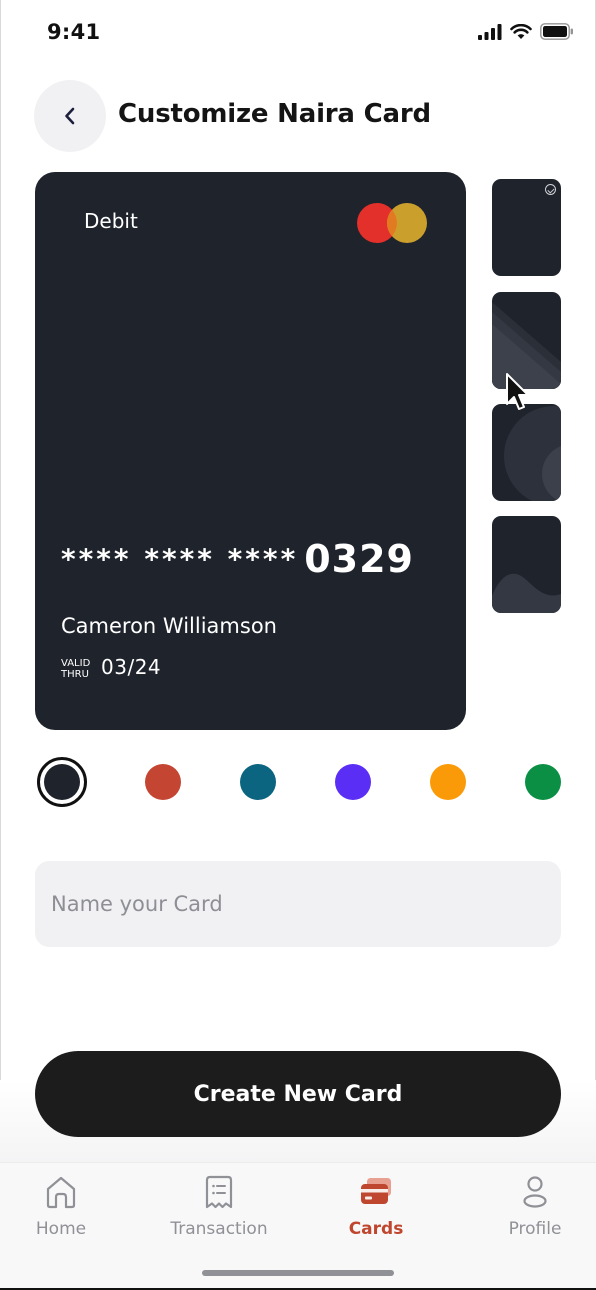 The height and width of the screenshot is (1290, 596). Describe the element at coordinates (526, 564) in the screenshot. I see `design-thumbnail-waves` at that location.